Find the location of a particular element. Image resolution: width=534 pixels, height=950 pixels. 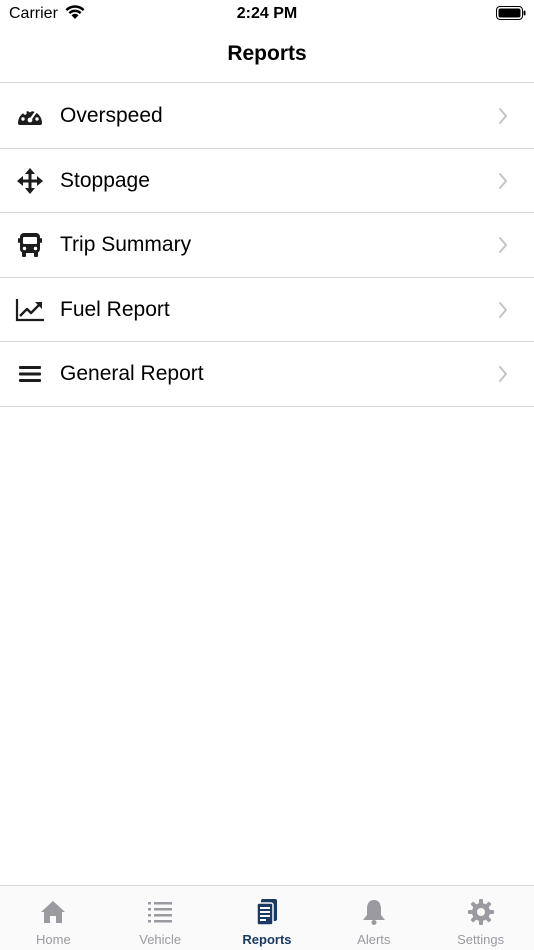

tab-reports: Reports is located at coordinates (267, 918).